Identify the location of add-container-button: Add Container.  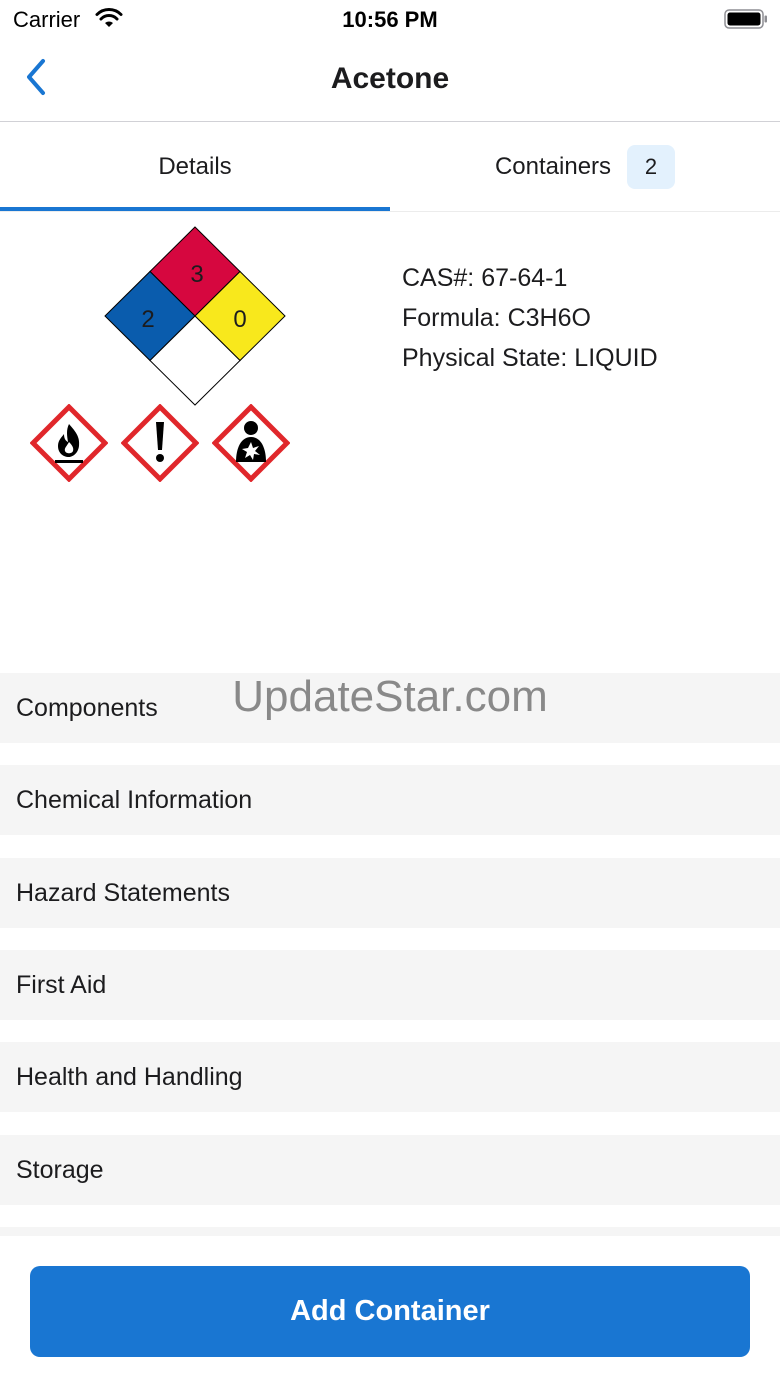
(390, 1311).